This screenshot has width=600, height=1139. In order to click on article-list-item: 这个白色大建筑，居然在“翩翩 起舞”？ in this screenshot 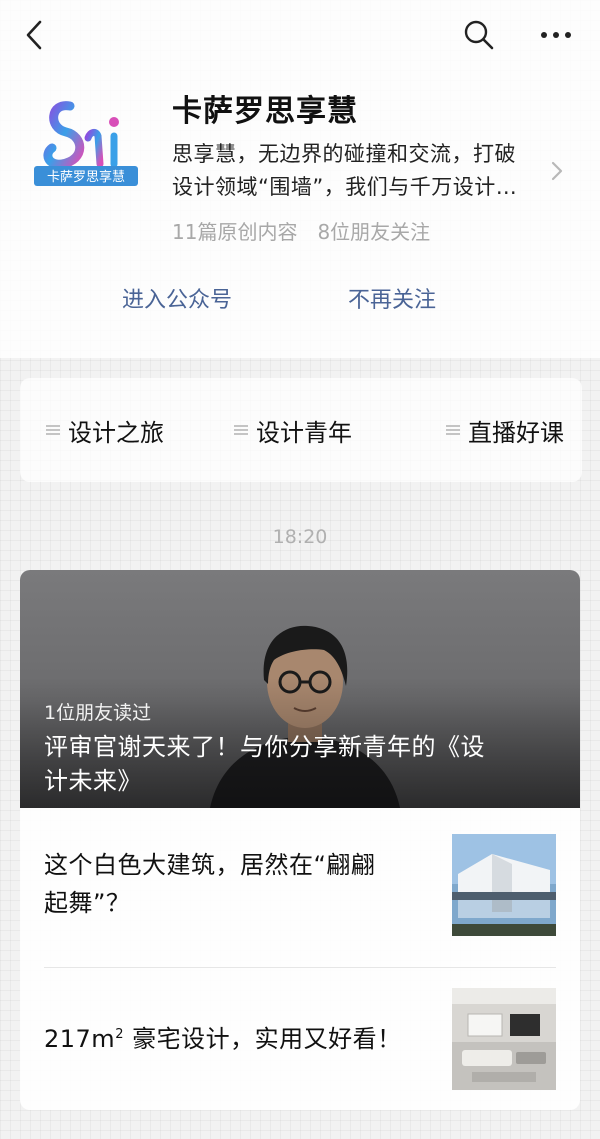, I will do `click(300, 883)`.